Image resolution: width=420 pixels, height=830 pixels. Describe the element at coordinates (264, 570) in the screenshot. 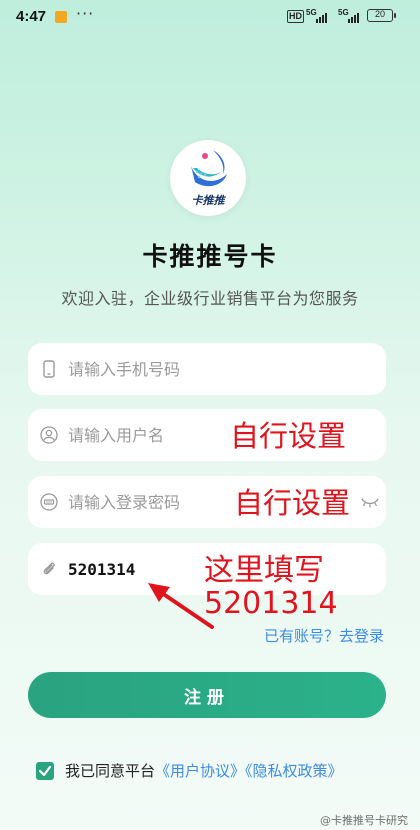

I see `invite-annotation-line1: 这里填写` at that location.